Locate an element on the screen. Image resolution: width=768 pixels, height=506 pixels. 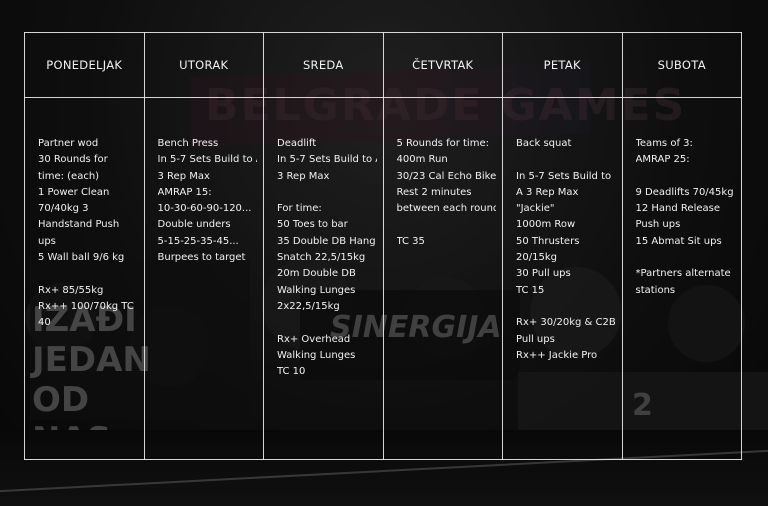
workout-line: 2x22,5/15kg is located at coordinates (308, 306).